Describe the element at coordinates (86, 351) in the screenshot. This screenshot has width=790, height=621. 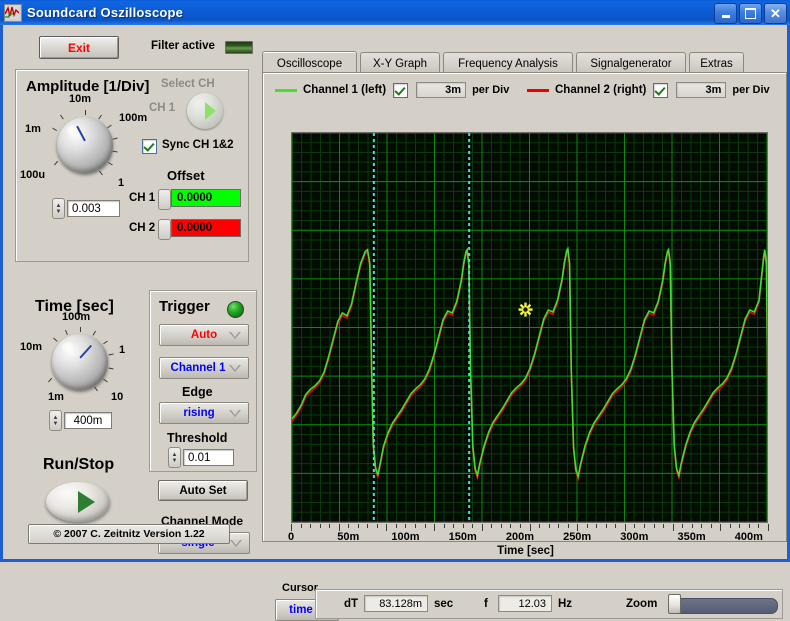
I see `time-knob-pointer` at that location.